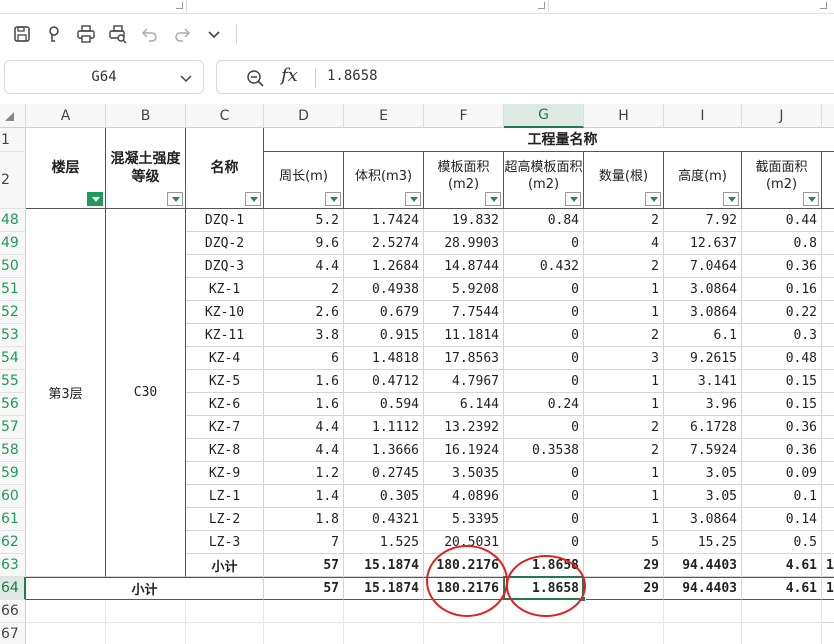 Image resolution: width=834 pixels, height=644 pixels. What do you see at coordinates (703, 220) in the screenshot?
I see `cell-height: 7.92` at bounding box center [703, 220].